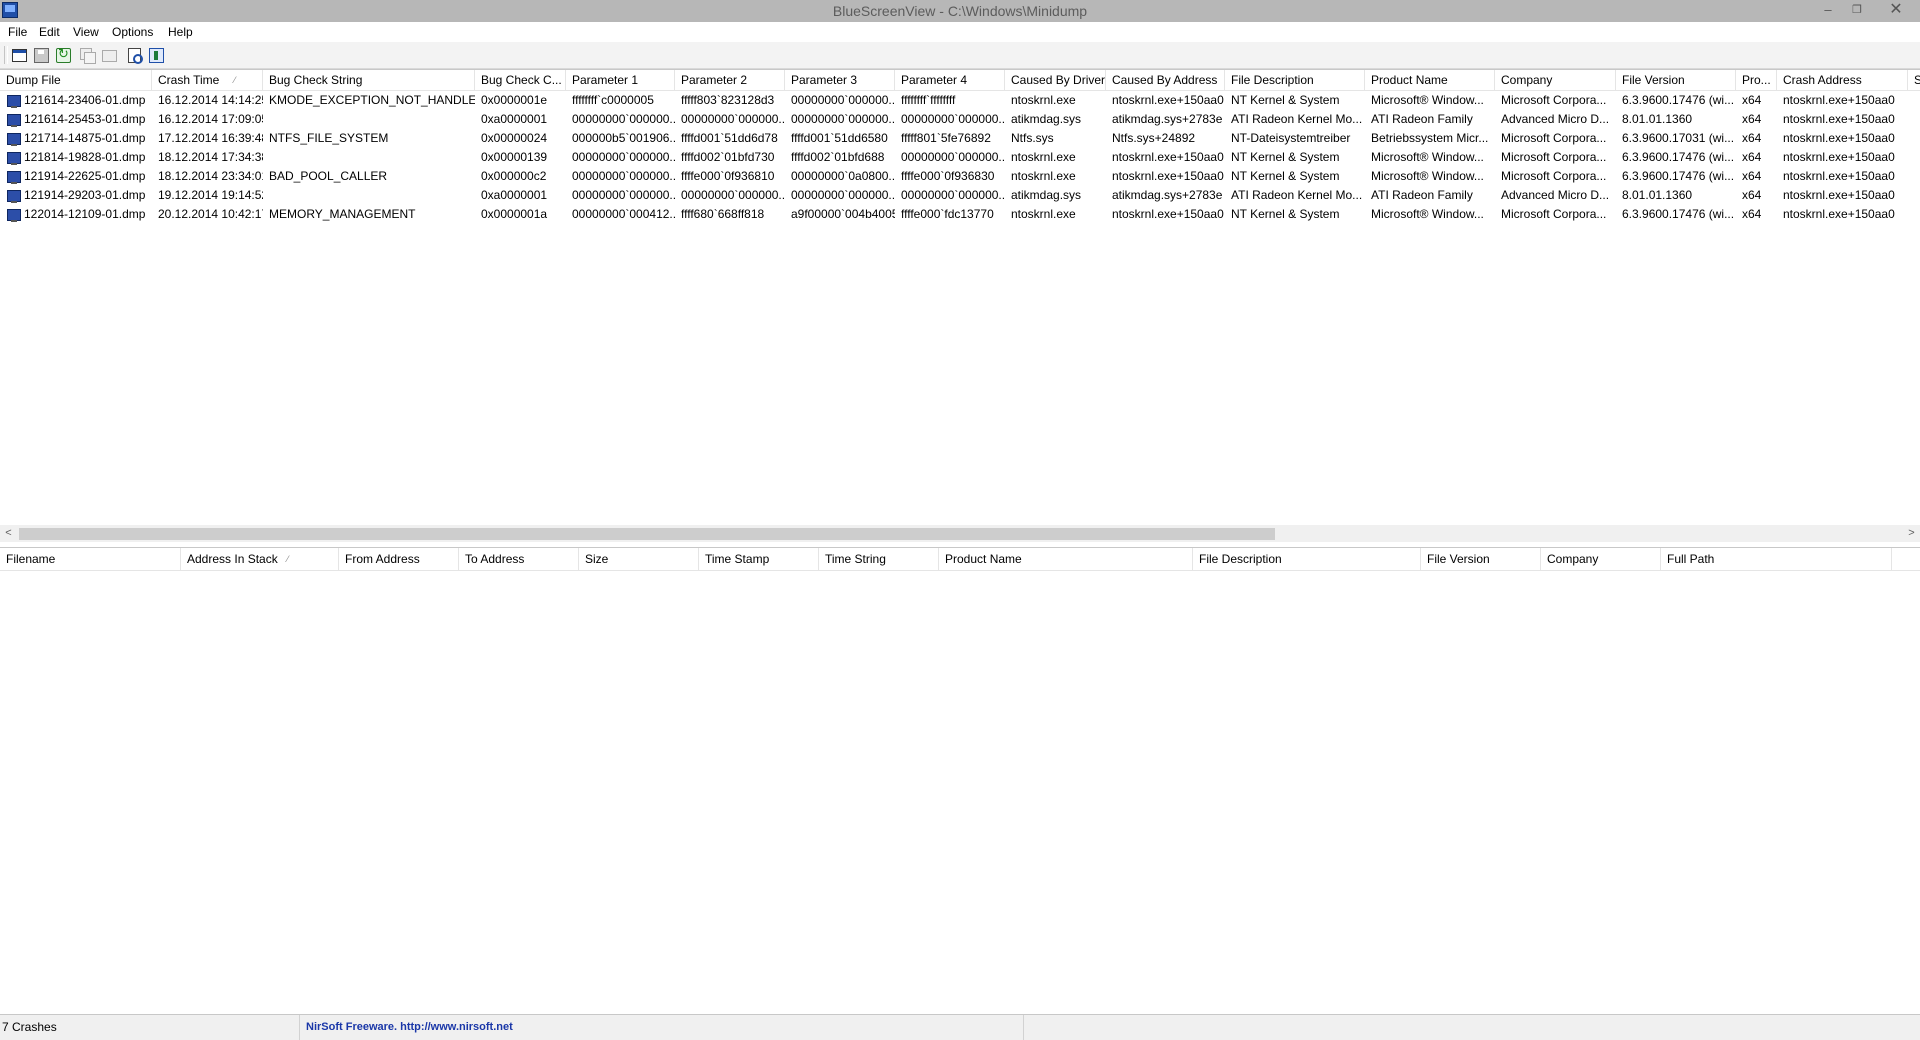 The width and height of the screenshot is (1920, 1040). I want to click on crash-cell: 8.01.01.1360, so click(1657, 119).